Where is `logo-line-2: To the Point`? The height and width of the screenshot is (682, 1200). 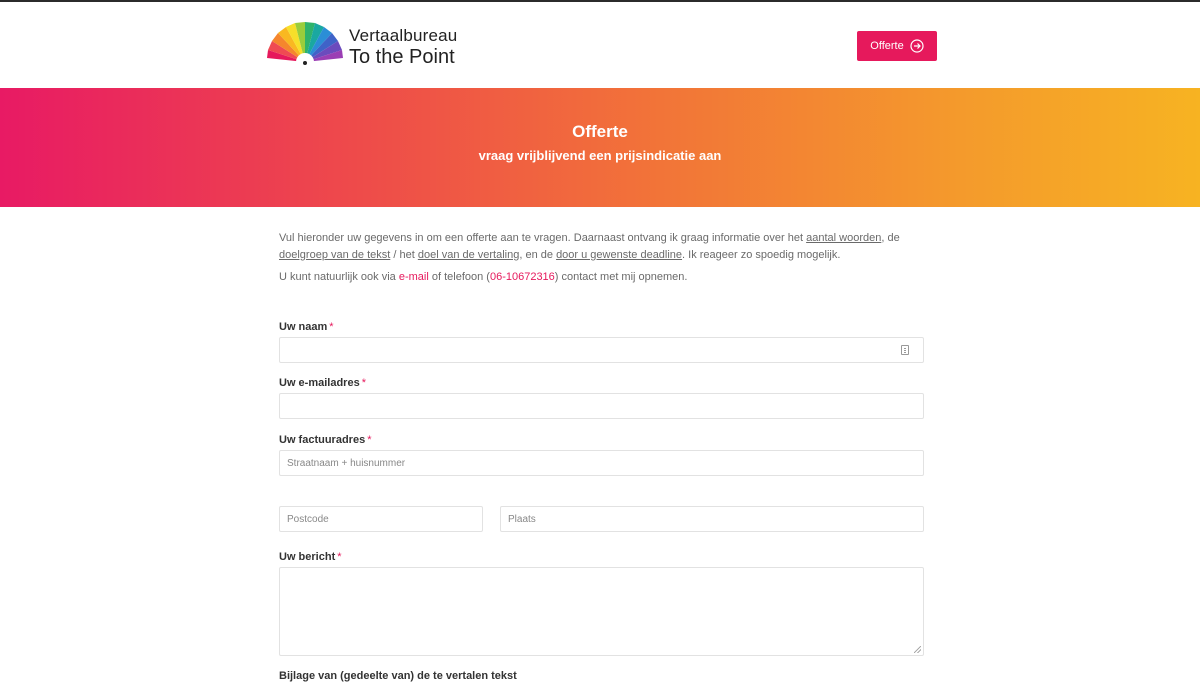
logo-line-2: To the Point is located at coordinates (402, 57).